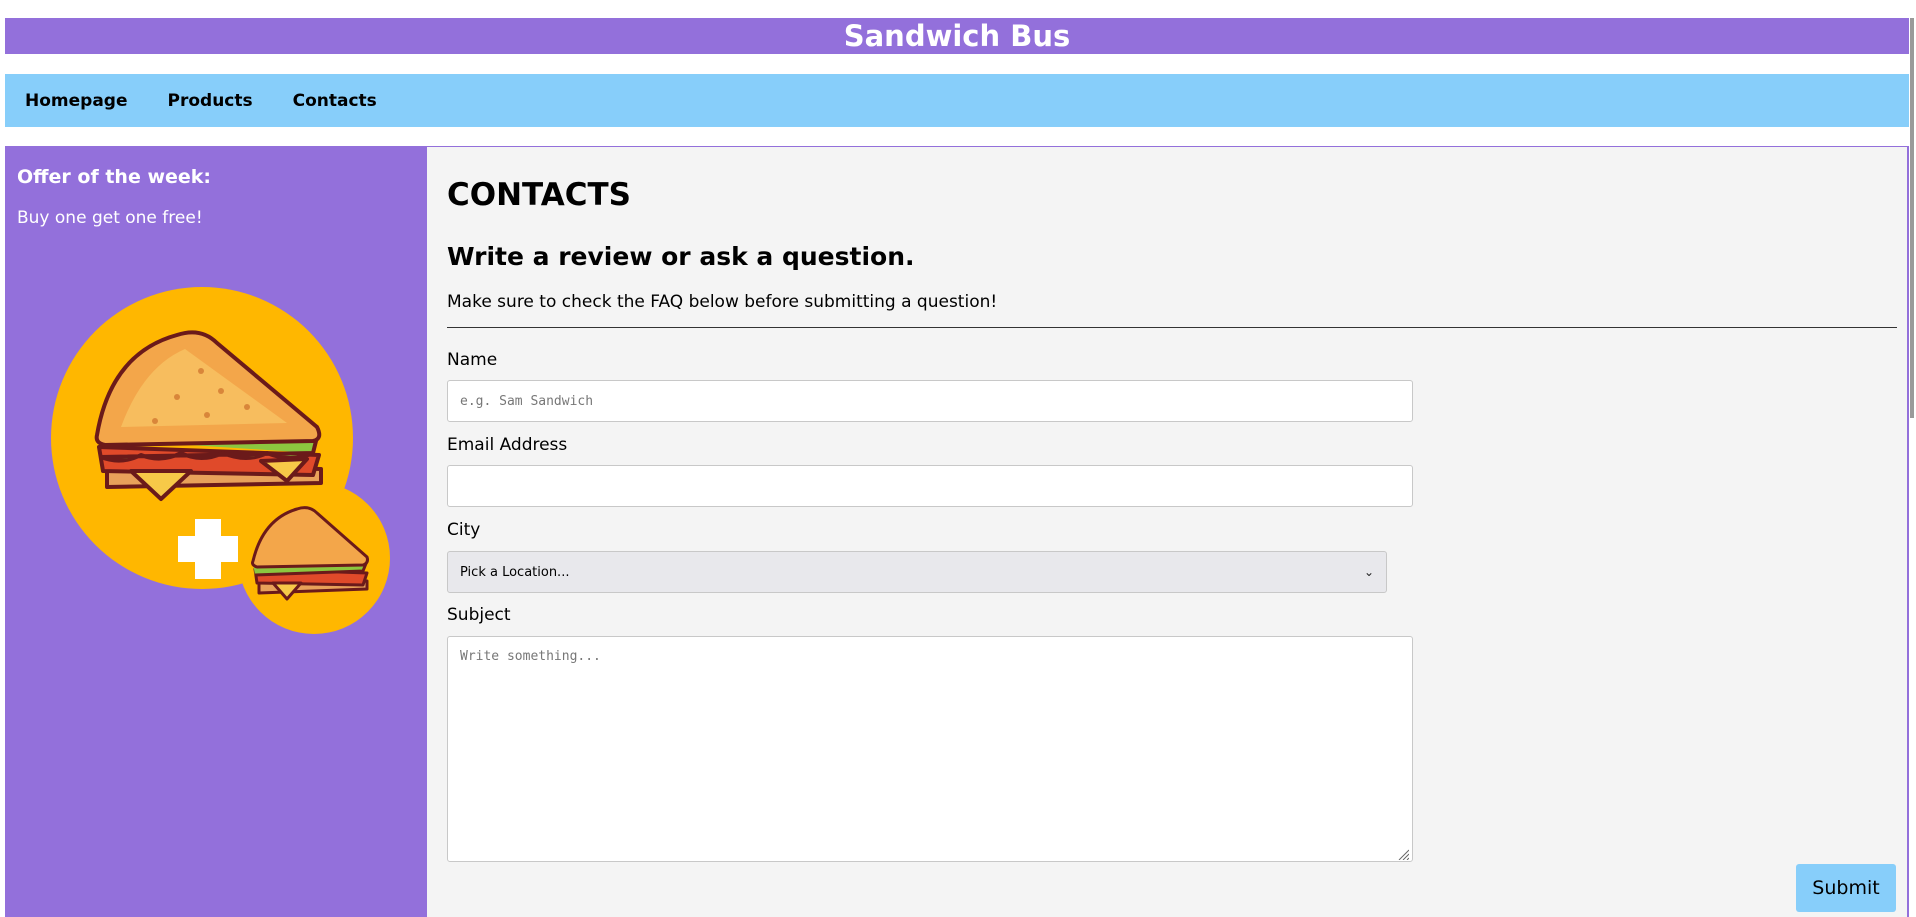 This screenshot has height=917, width=1916. What do you see at coordinates (76, 101) in the screenshot?
I see `nav-item-homepage: Homepage` at bounding box center [76, 101].